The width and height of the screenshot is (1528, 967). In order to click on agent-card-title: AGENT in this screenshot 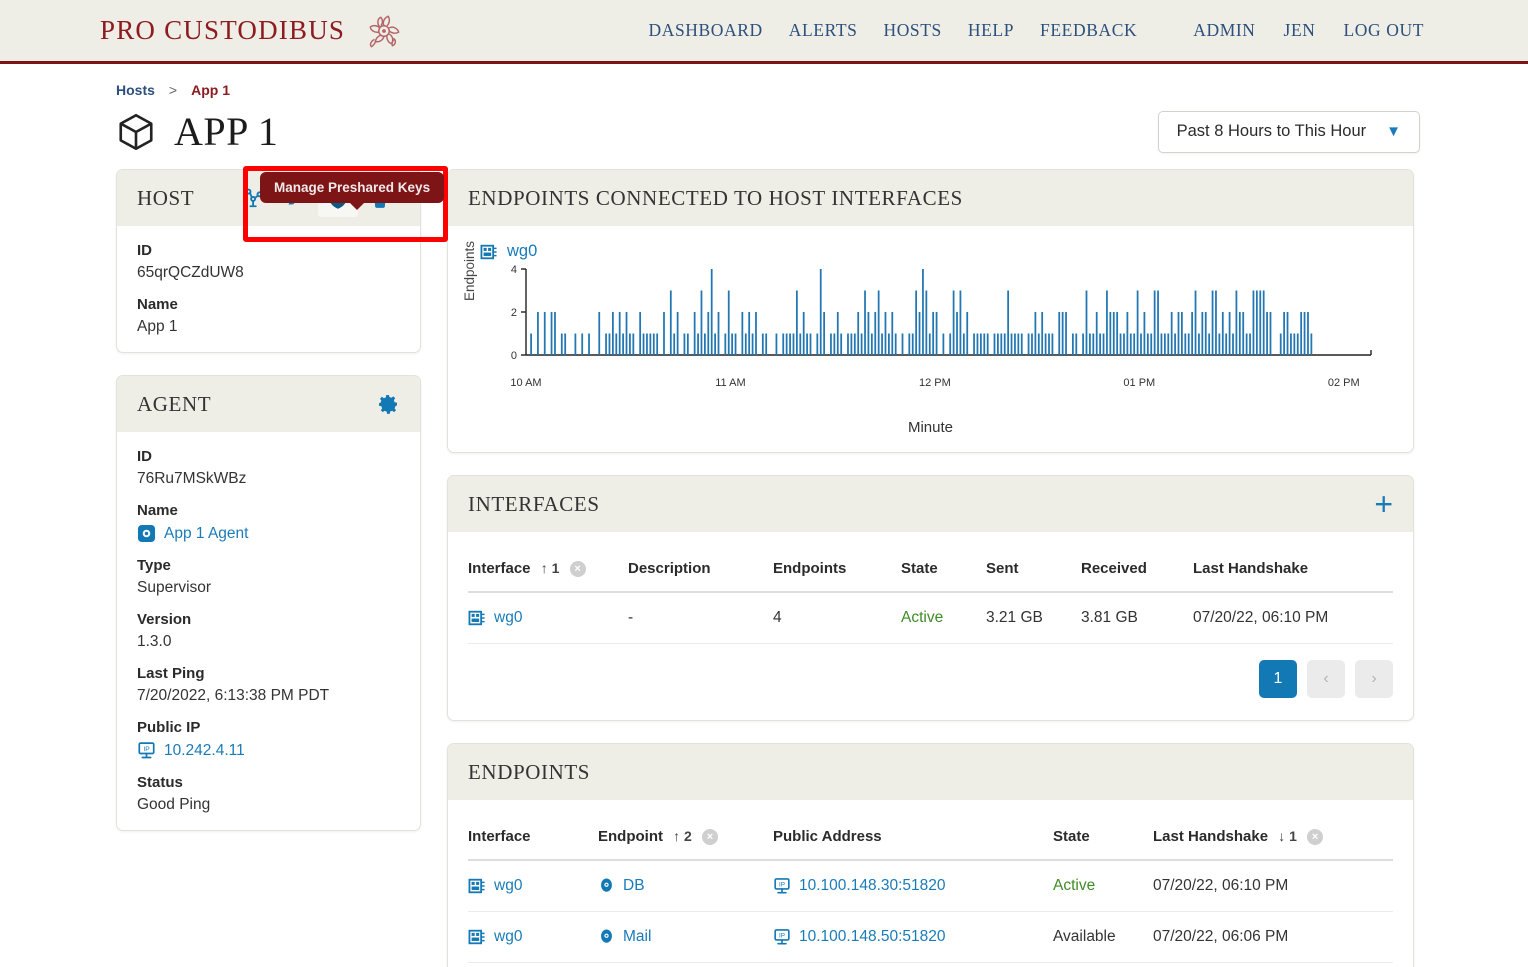, I will do `click(174, 403)`.